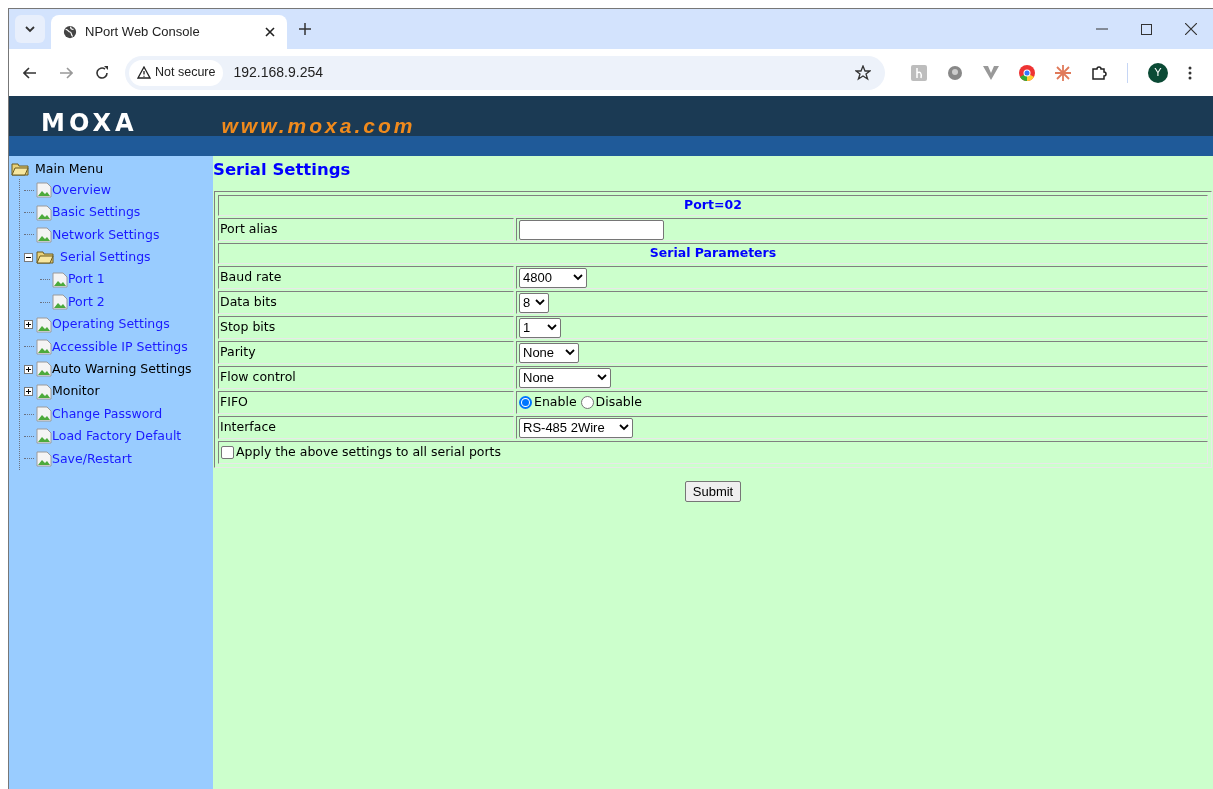 This screenshot has height=789, width=1213. I want to click on menu-link: Serial Settings, so click(105, 257).